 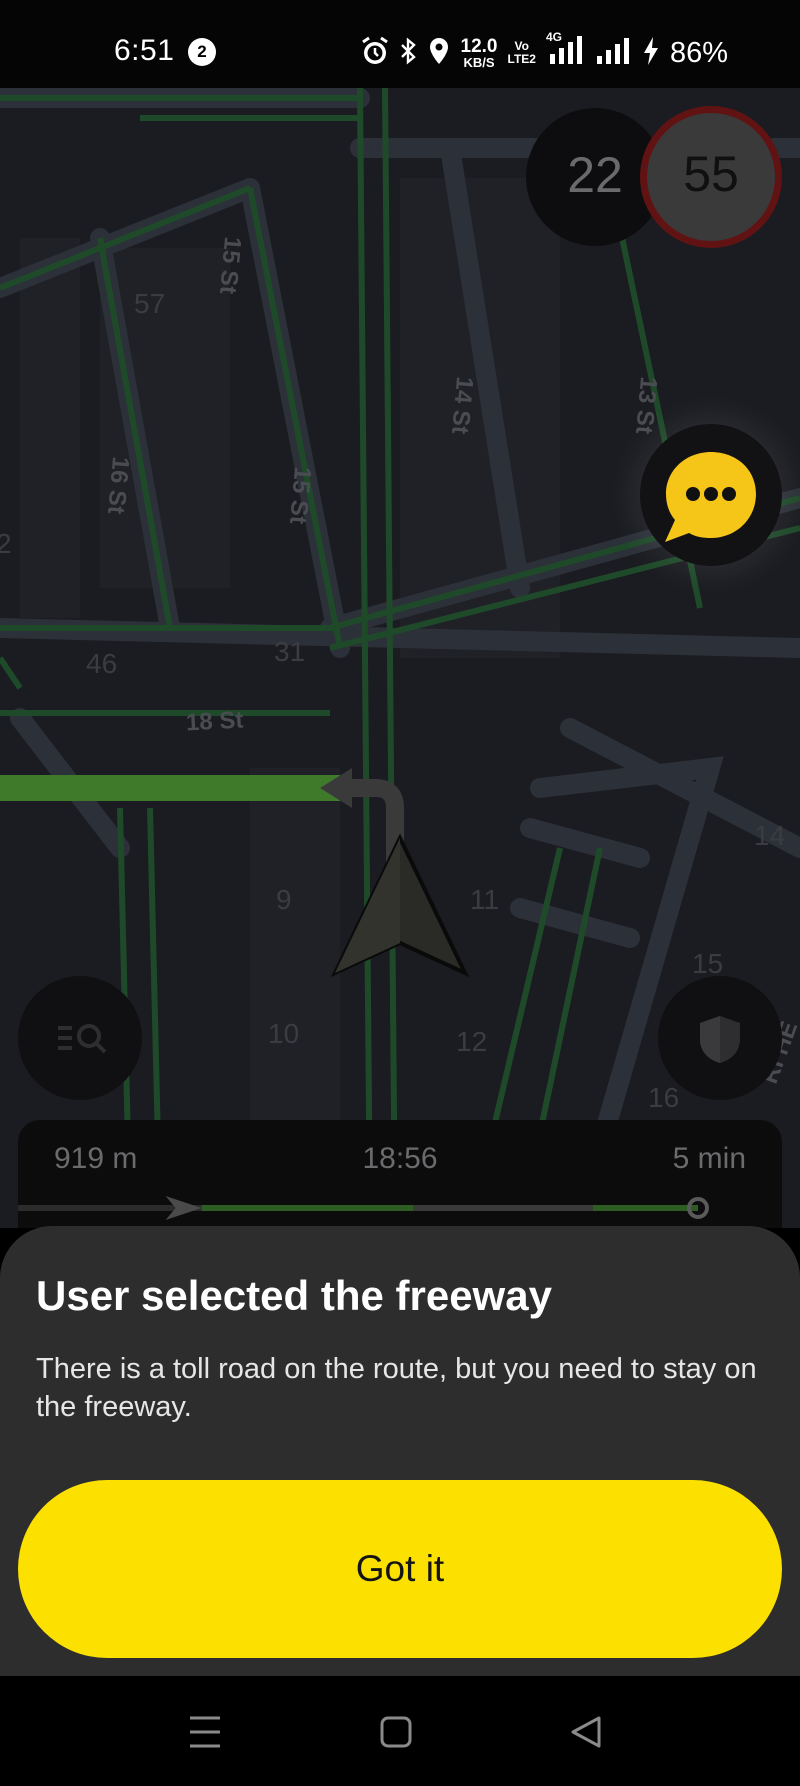 What do you see at coordinates (215, 721) in the screenshot?
I see `street-label: 18 St` at bounding box center [215, 721].